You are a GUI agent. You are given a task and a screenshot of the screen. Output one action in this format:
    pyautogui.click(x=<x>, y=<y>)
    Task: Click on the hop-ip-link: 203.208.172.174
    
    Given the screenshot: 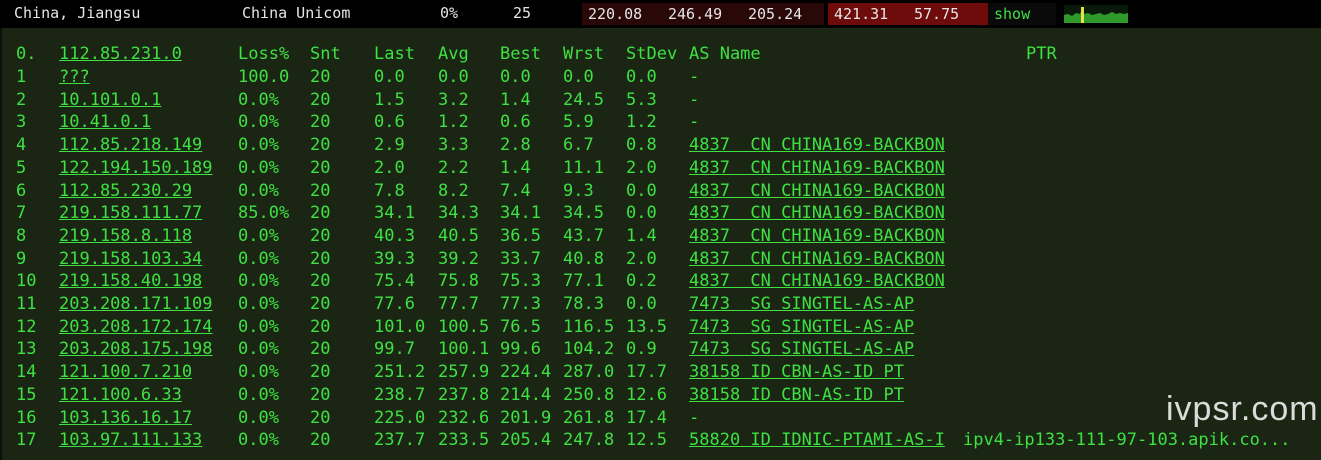 What is the action you would take?
    pyautogui.click(x=136, y=327)
    